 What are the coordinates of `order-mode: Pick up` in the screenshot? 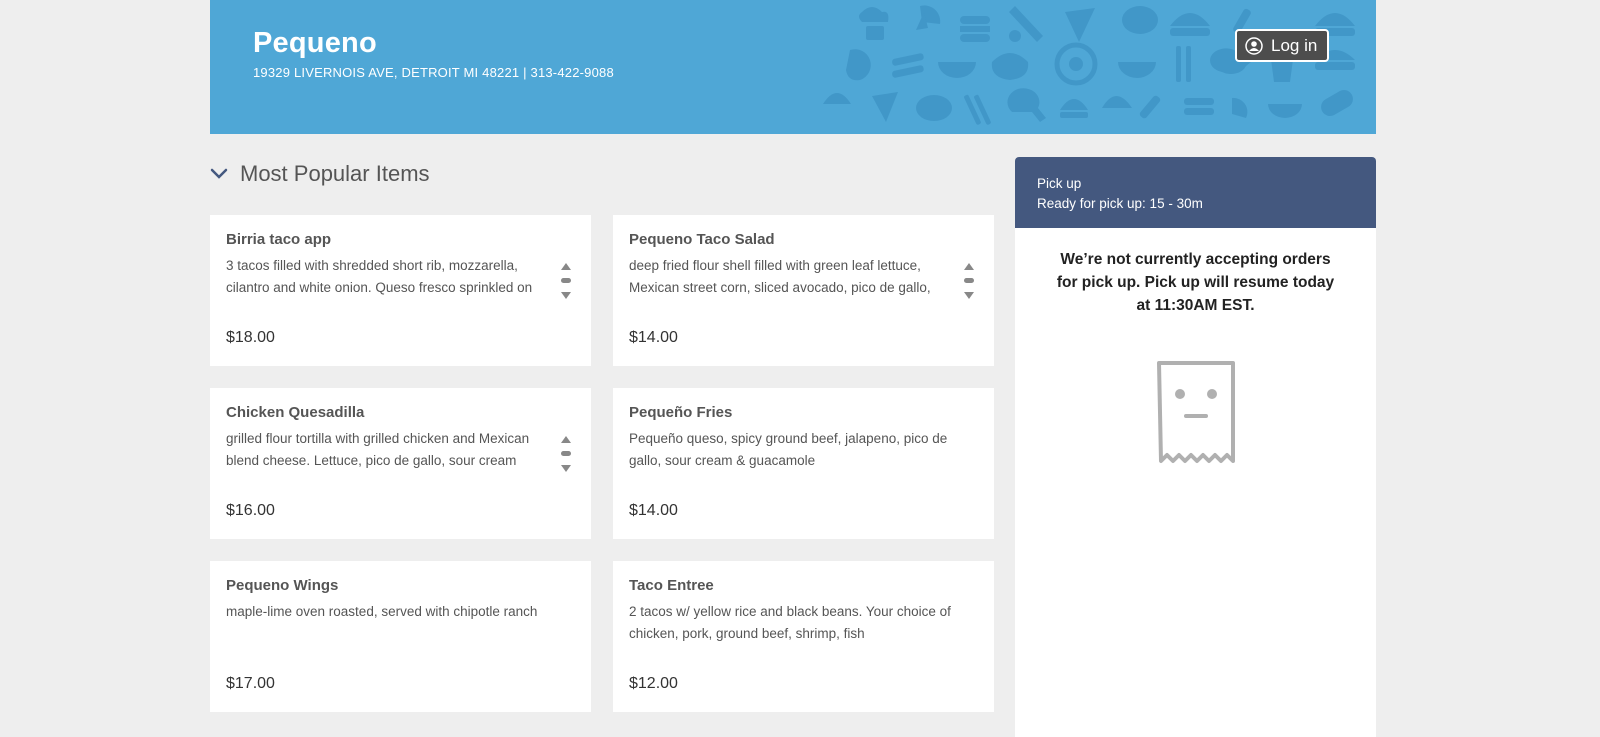 It's located at (1059, 183).